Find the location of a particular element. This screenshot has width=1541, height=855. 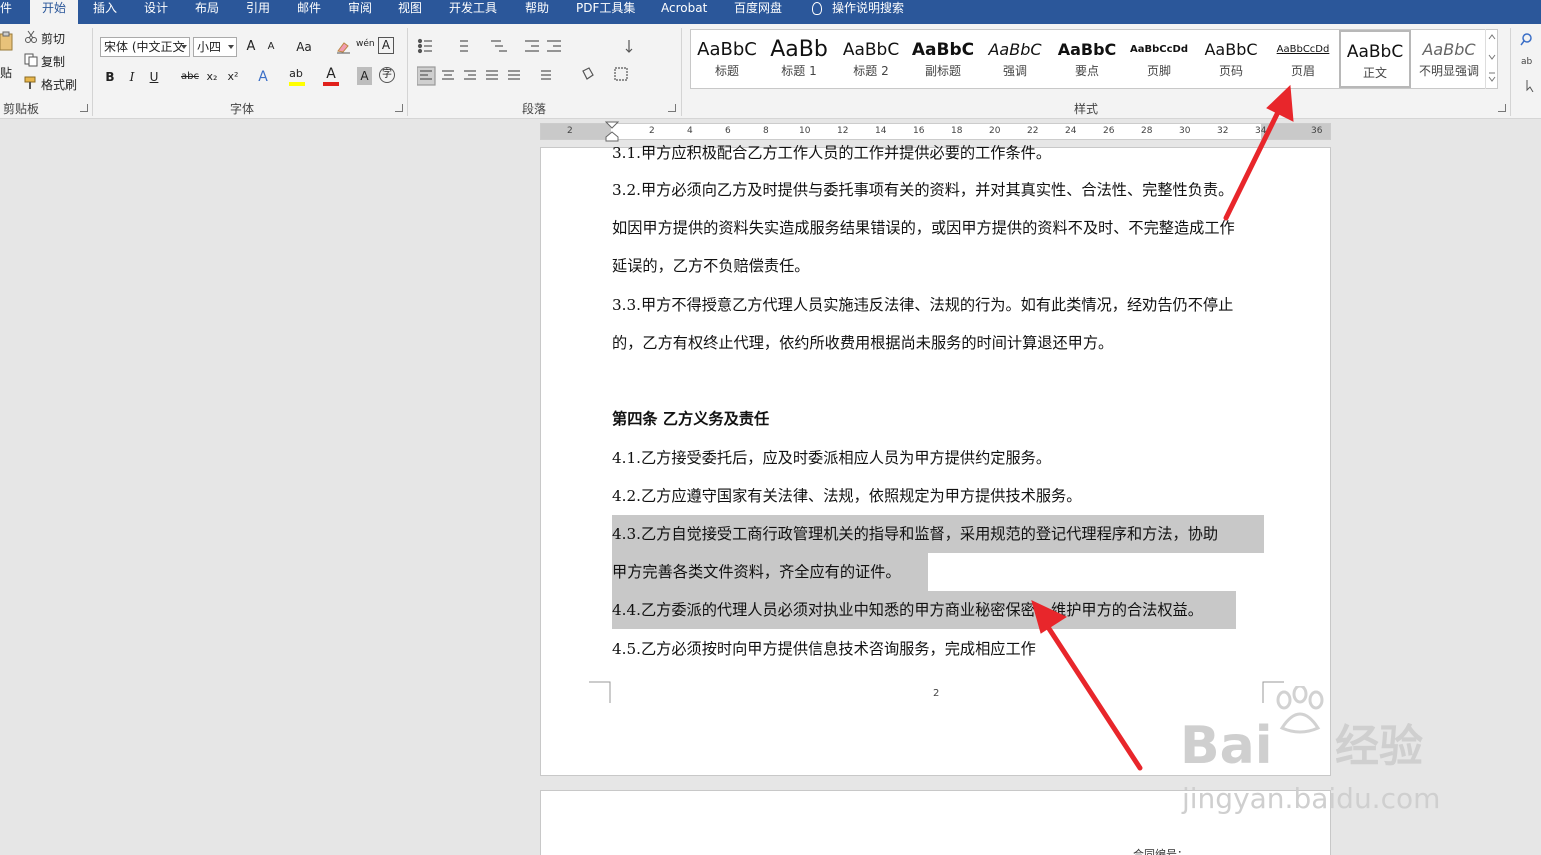

watermark-brand-cn: 经验 is located at coordinates (1379, 746).